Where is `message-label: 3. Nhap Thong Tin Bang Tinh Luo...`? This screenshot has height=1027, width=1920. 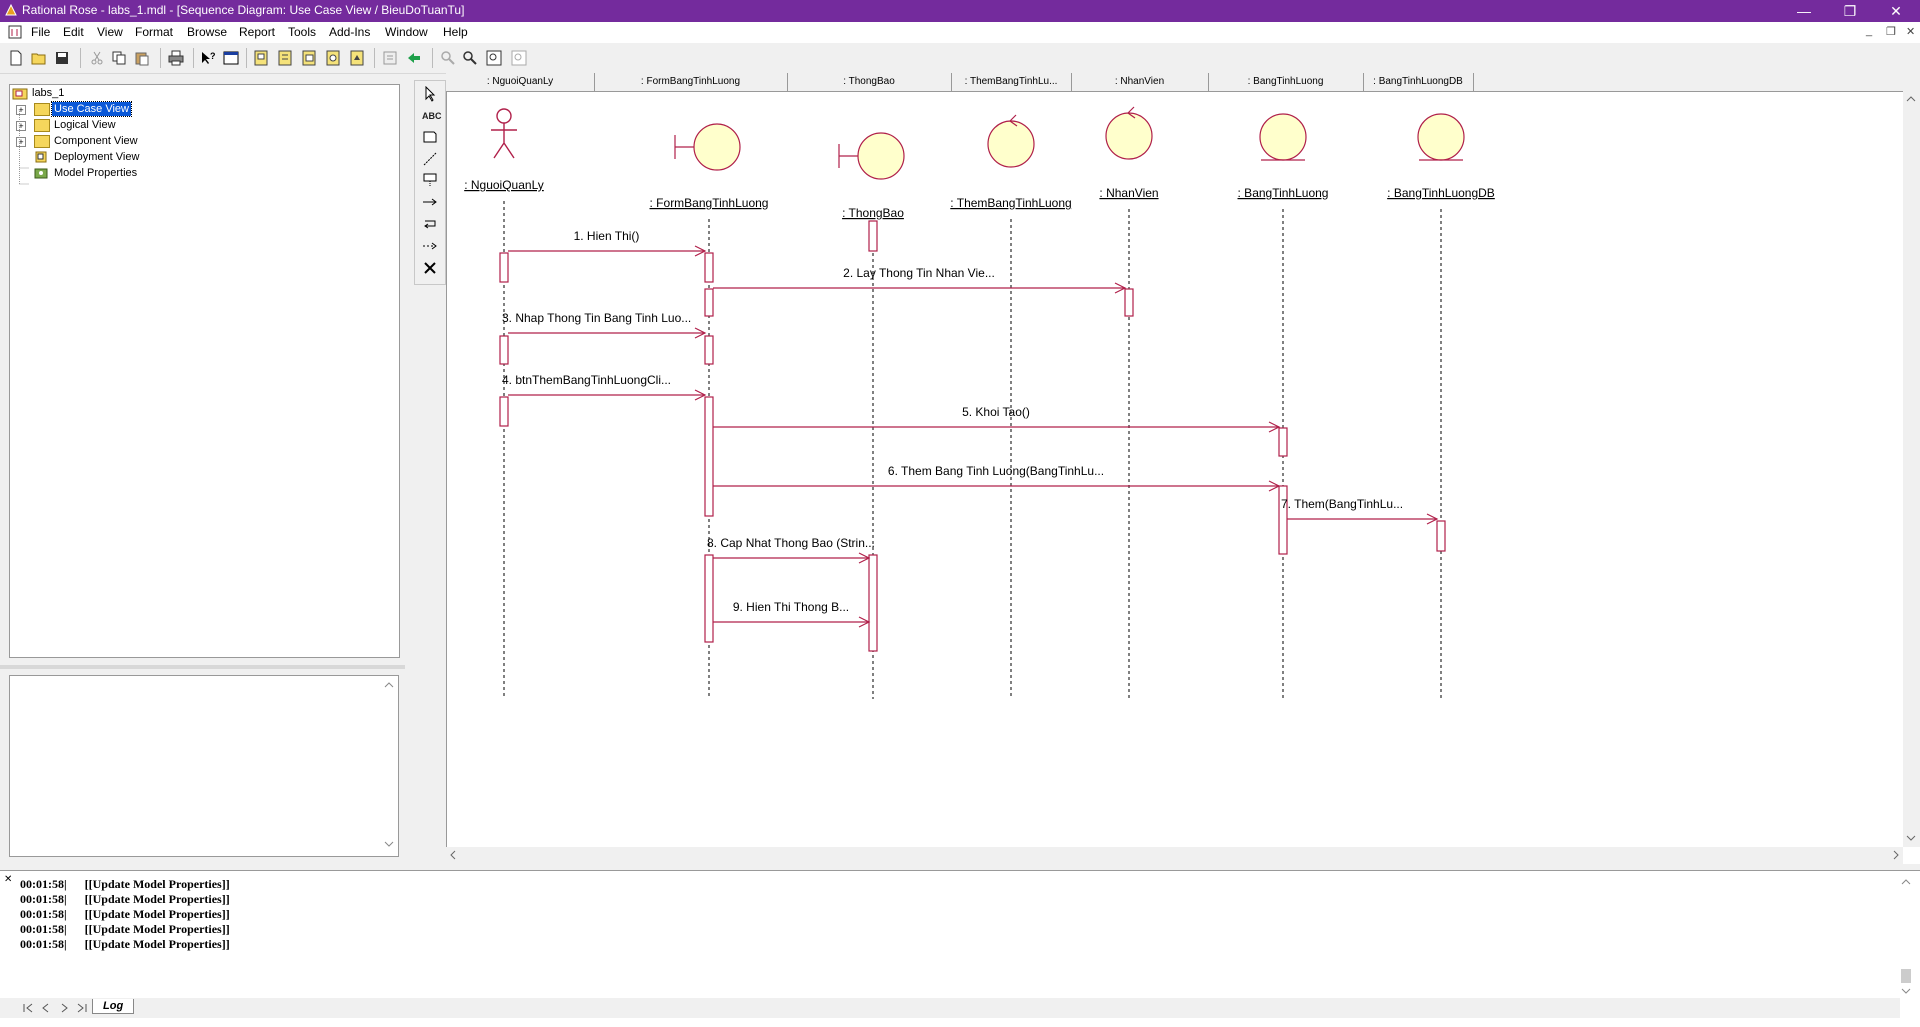 message-label: 3. Nhap Thong Tin Bang Tinh Luo... is located at coordinates (596, 318).